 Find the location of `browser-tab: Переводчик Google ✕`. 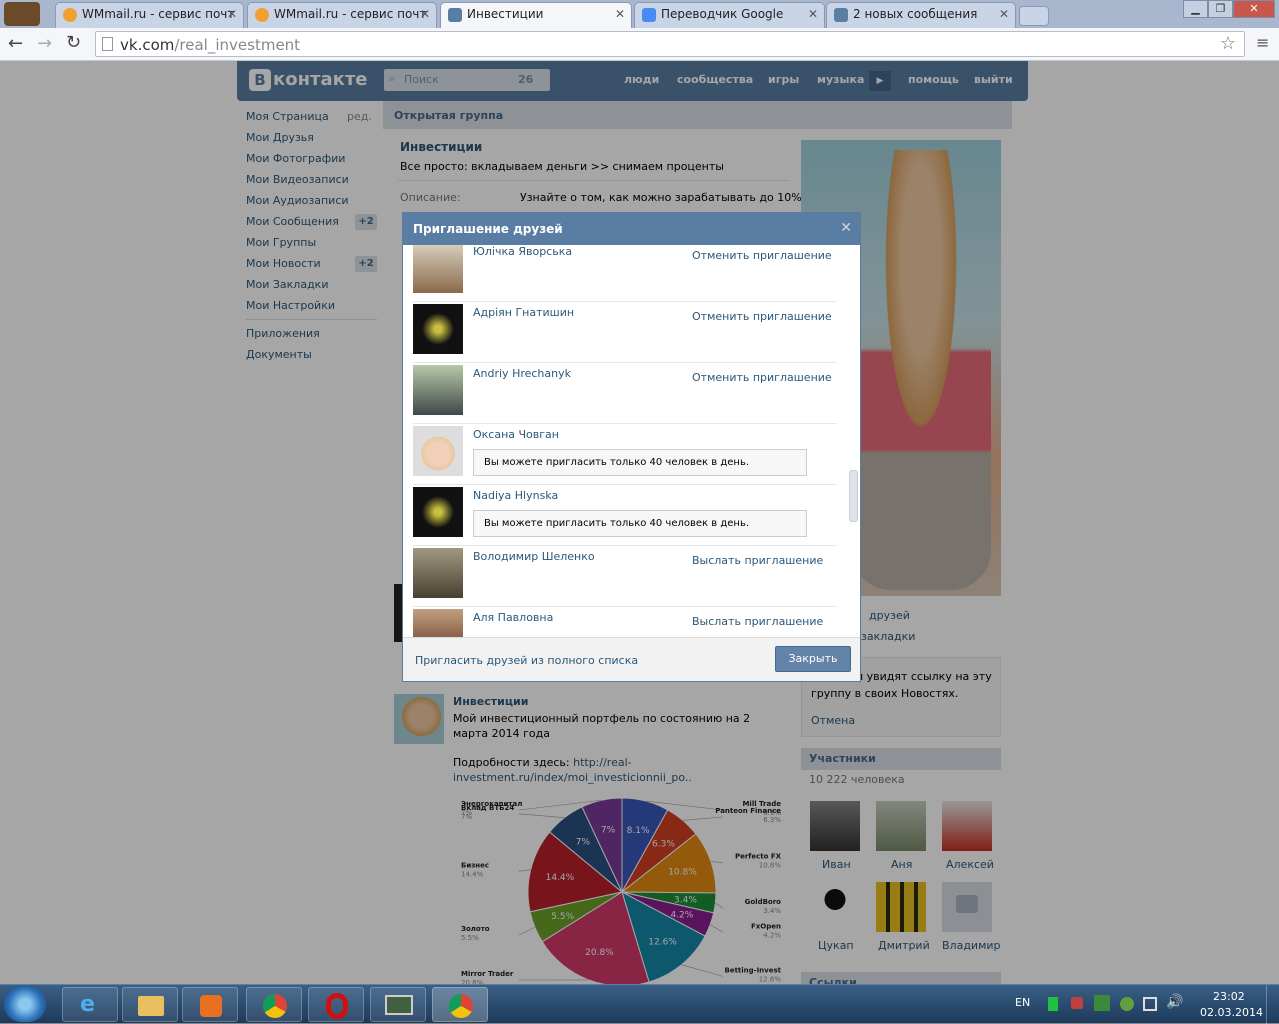

browser-tab: Переводчик Google ✕ is located at coordinates (729, 15).